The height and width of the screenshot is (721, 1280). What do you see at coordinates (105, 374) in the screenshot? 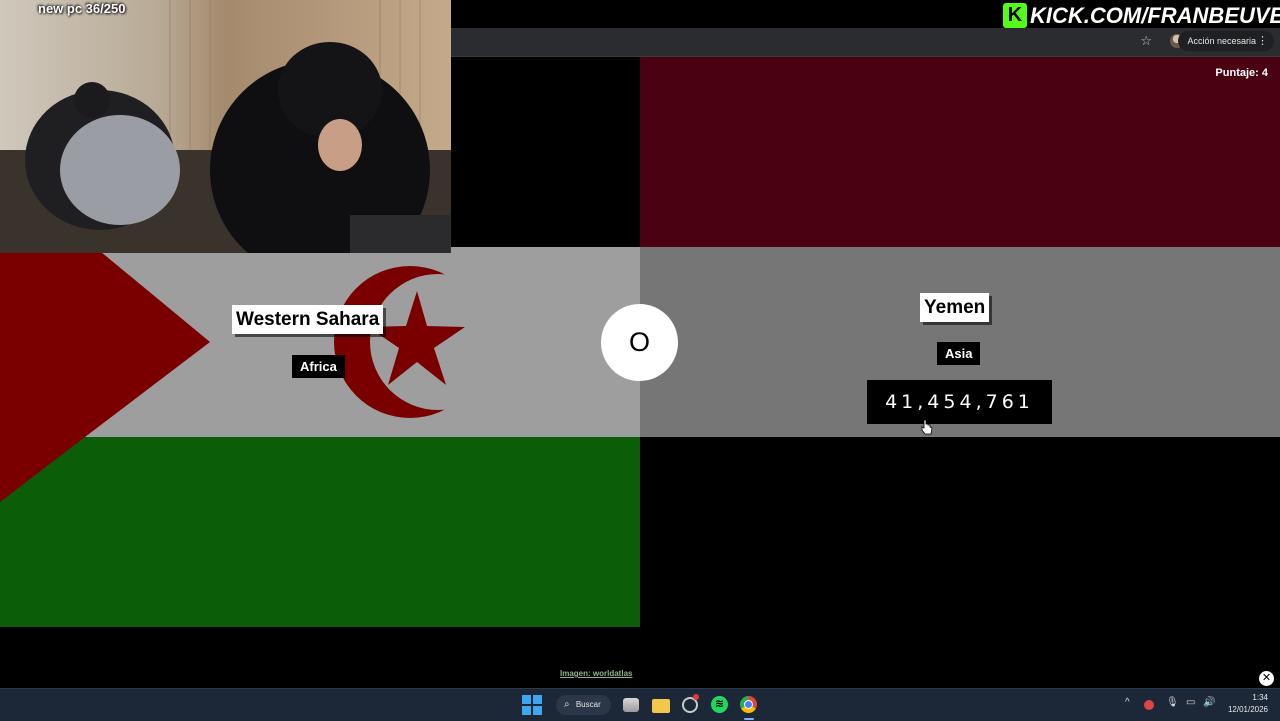
I see `flag-red-triangle` at bounding box center [105, 374].